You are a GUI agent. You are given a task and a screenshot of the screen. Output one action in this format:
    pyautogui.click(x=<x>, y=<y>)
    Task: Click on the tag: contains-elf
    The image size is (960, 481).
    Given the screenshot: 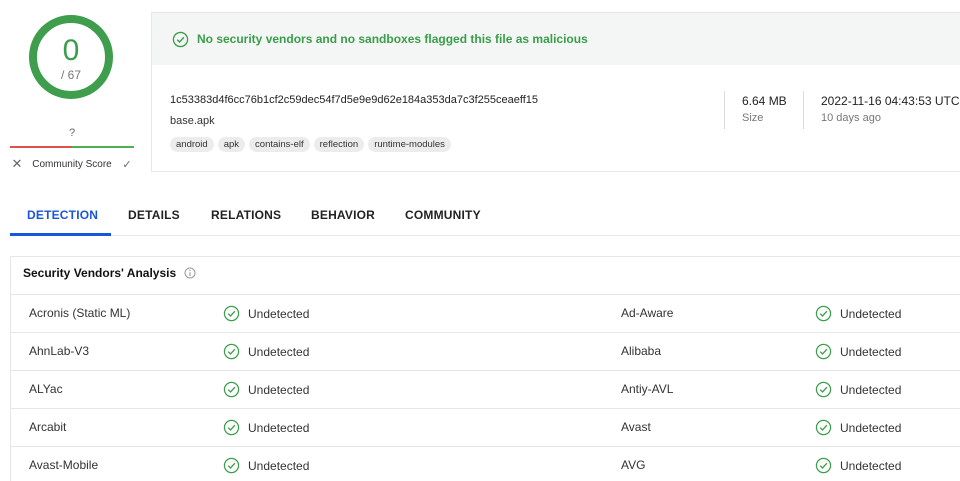 What is the action you would take?
    pyautogui.click(x=279, y=144)
    